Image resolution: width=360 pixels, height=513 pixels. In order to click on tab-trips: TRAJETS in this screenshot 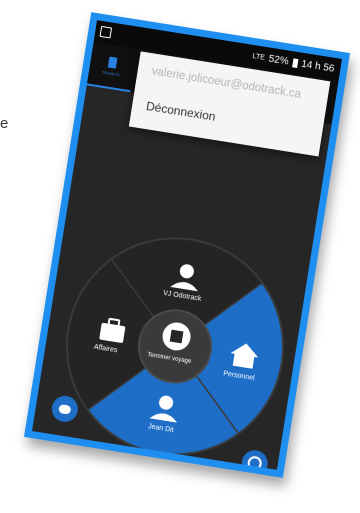, I will do `click(112, 67)`.